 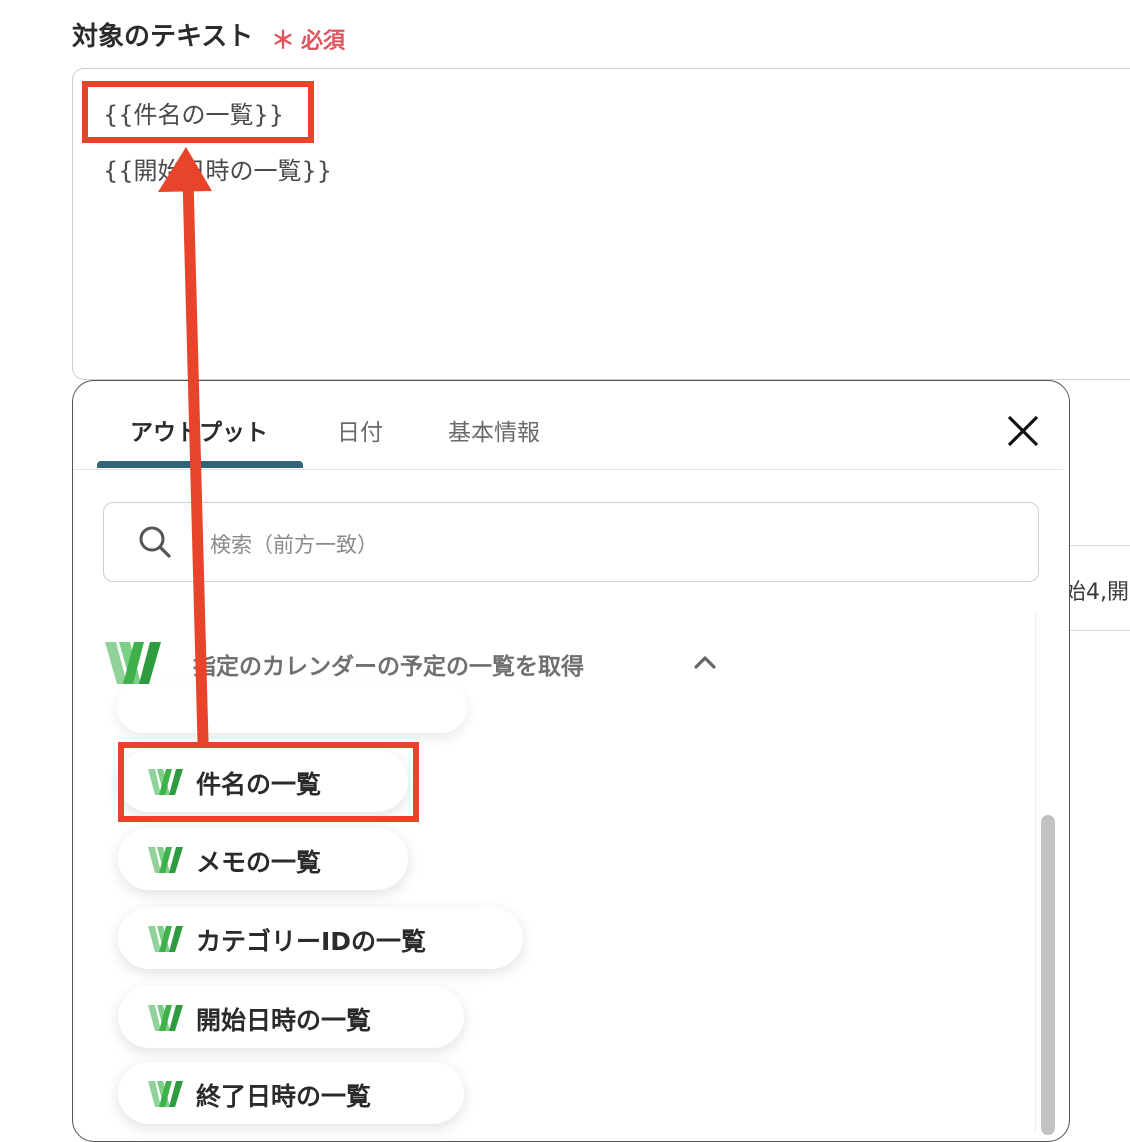 What do you see at coordinates (323, 41) in the screenshot?
I see `required-text: 必須` at bounding box center [323, 41].